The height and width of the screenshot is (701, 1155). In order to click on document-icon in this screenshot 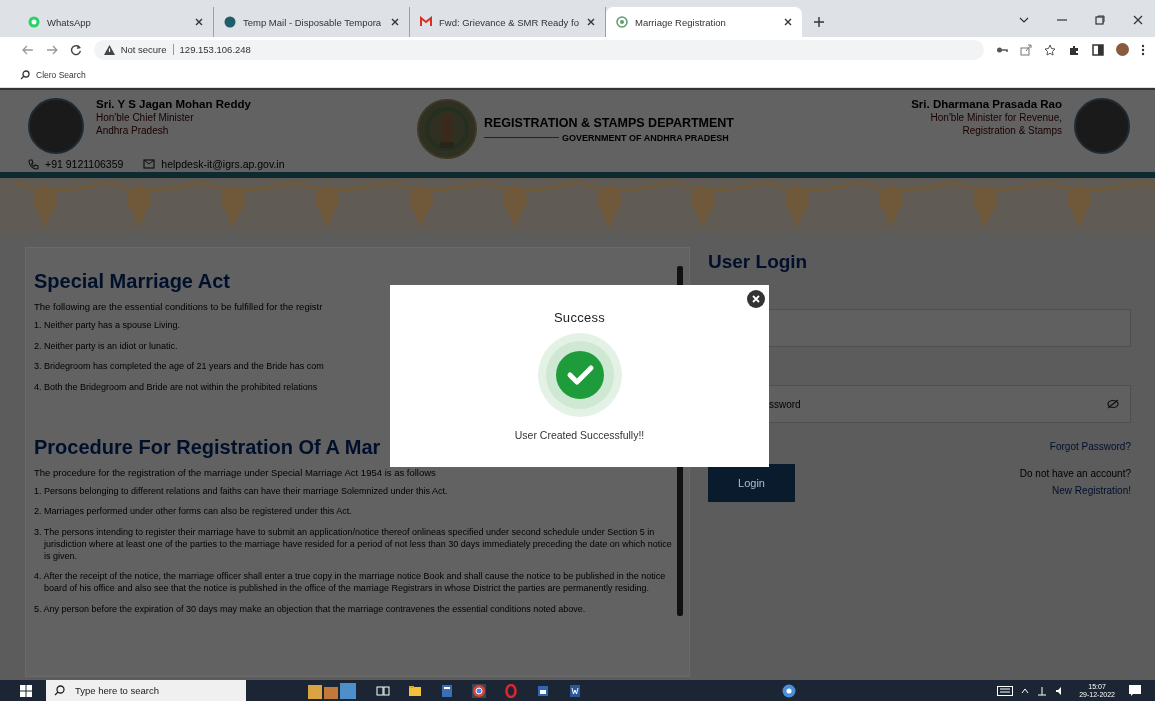, I will do `click(575, 690)`.